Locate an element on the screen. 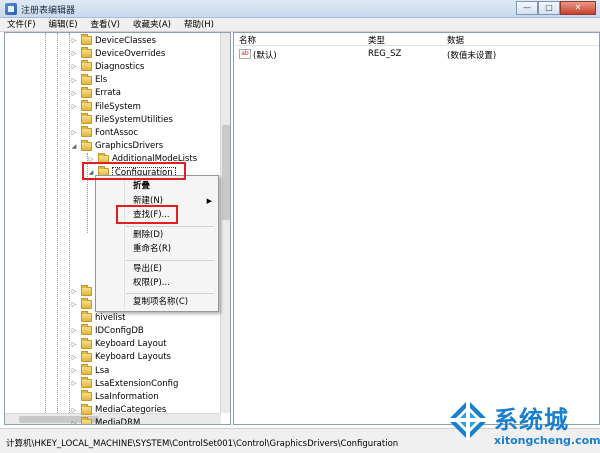  column-header-name: 名称 is located at coordinates (247, 40).